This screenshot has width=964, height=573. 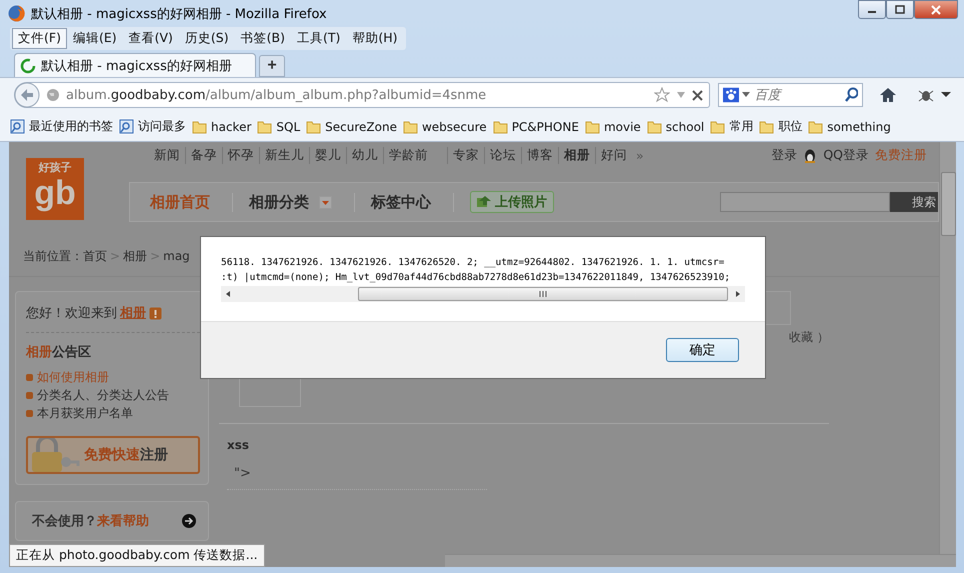 I want to click on help-text: 不会使用？来看帮助, so click(x=90, y=521).